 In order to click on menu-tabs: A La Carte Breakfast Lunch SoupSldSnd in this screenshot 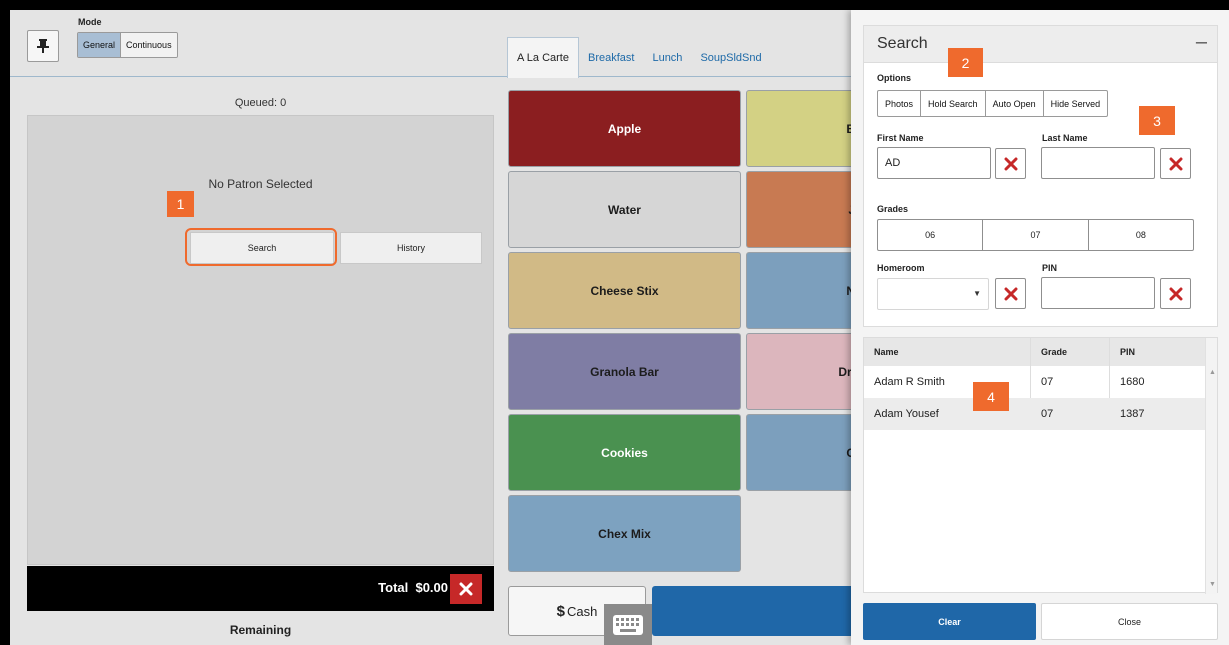, I will do `click(639, 57)`.